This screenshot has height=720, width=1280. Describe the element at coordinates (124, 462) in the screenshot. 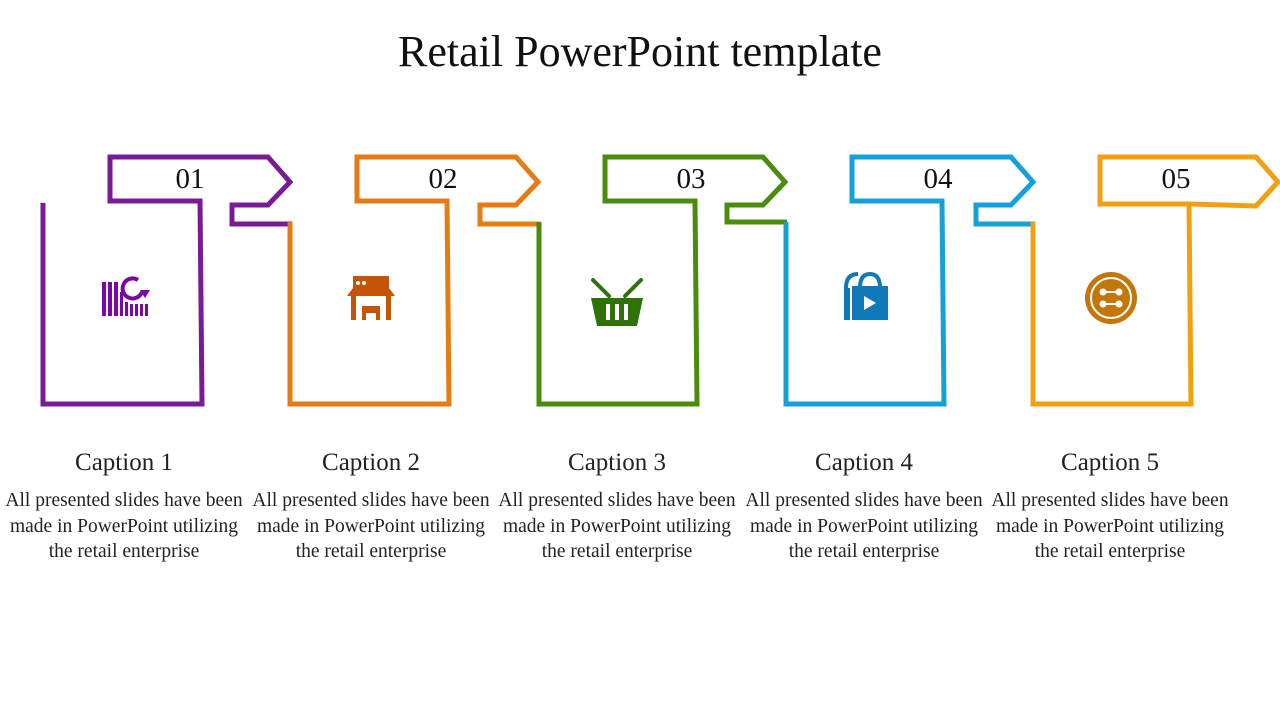

I see `caption-title-1: Caption 1` at that location.